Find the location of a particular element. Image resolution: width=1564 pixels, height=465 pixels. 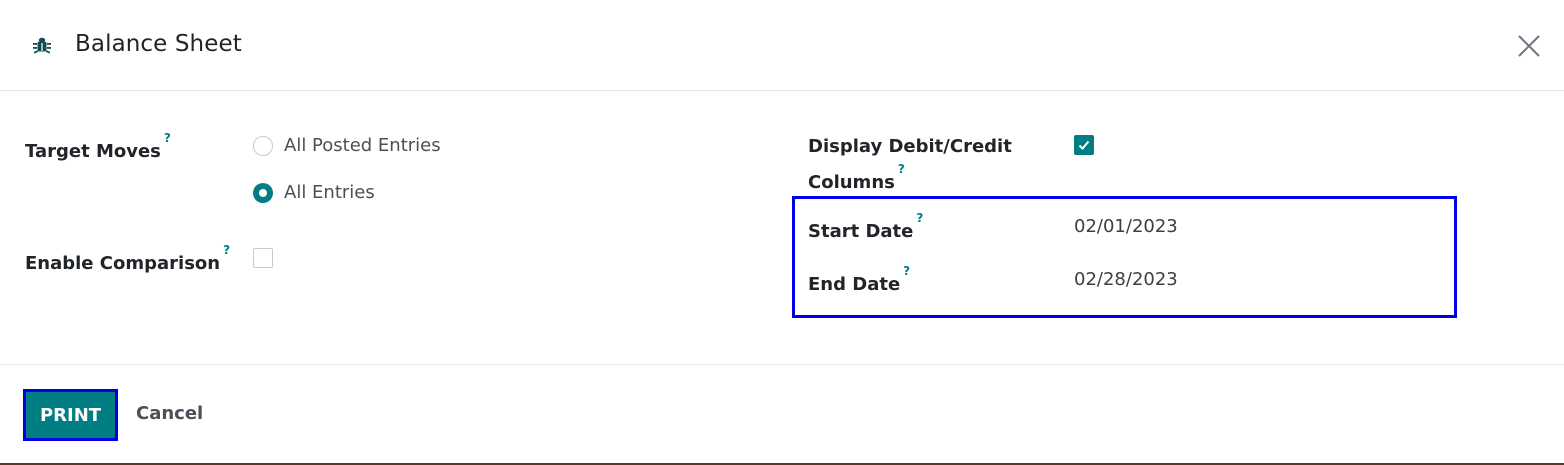

radio-label-all-posted-entries: All Posted Entries is located at coordinates (362, 146).